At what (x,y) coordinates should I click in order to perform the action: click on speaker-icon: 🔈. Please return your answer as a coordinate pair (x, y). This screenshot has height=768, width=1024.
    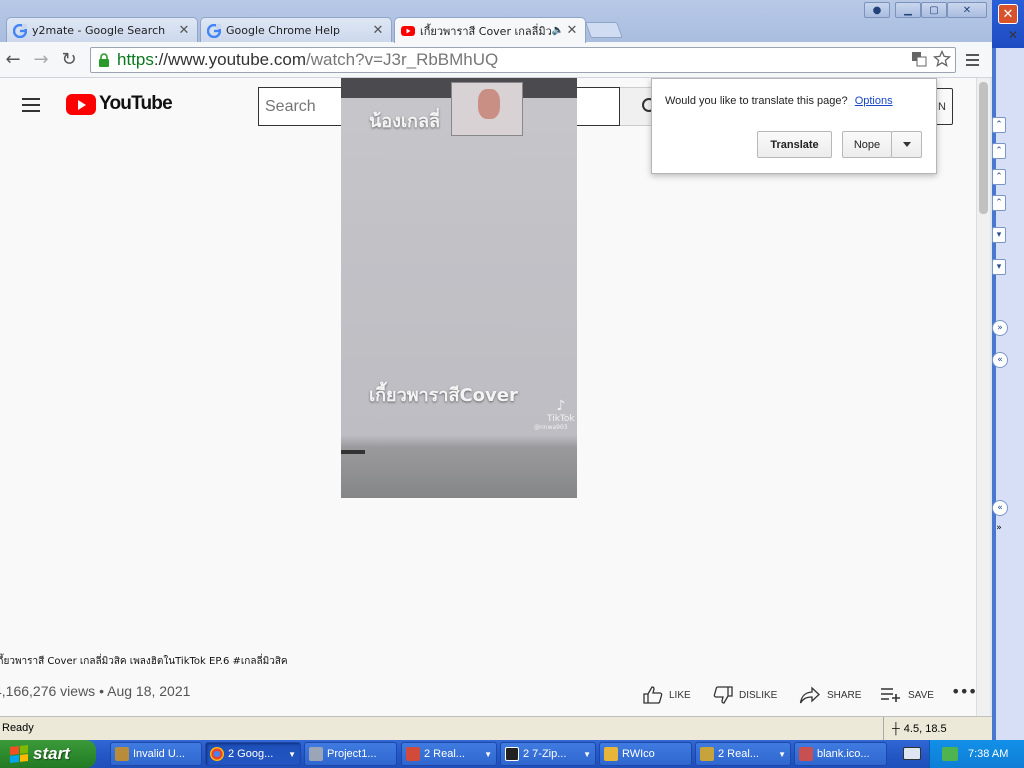
    Looking at the image, I should click on (558, 30).